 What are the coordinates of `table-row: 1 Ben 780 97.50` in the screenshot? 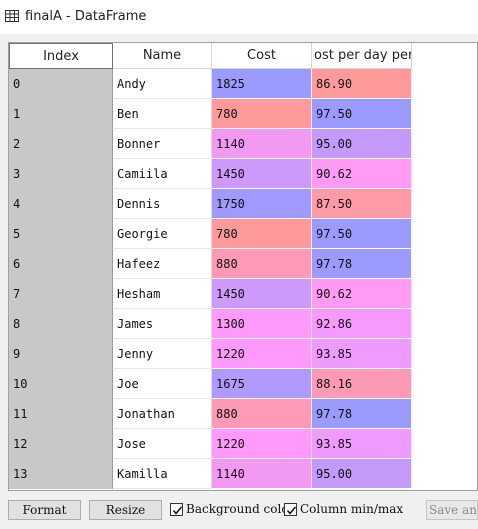 It's located at (243, 114).